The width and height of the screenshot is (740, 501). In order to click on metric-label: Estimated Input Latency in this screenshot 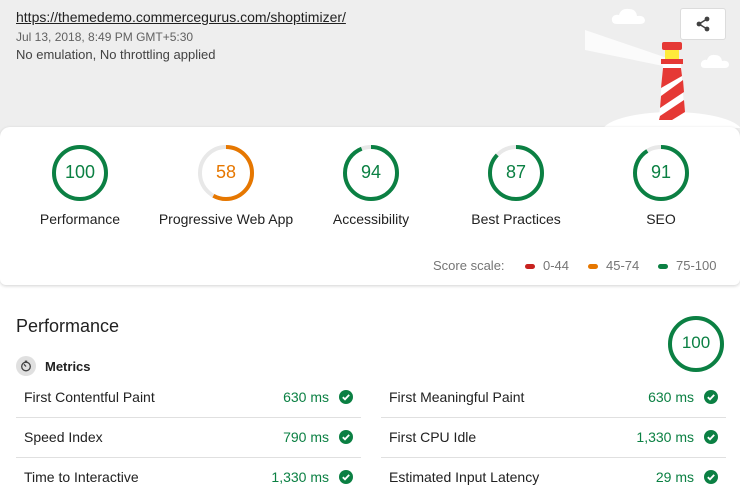, I will do `click(464, 477)`.